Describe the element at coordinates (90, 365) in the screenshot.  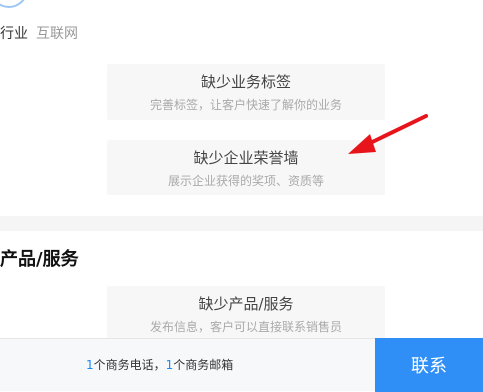
I see `phone-count: 1` at that location.